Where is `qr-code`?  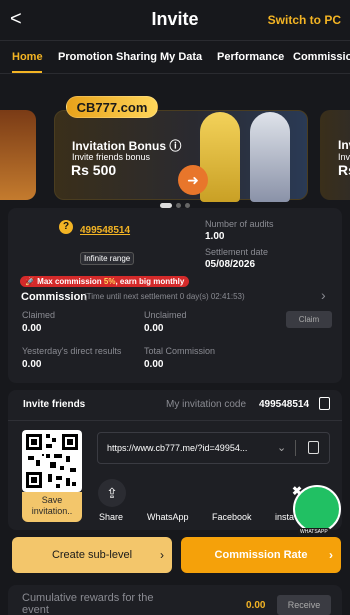
qr-code is located at coordinates (52, 461).